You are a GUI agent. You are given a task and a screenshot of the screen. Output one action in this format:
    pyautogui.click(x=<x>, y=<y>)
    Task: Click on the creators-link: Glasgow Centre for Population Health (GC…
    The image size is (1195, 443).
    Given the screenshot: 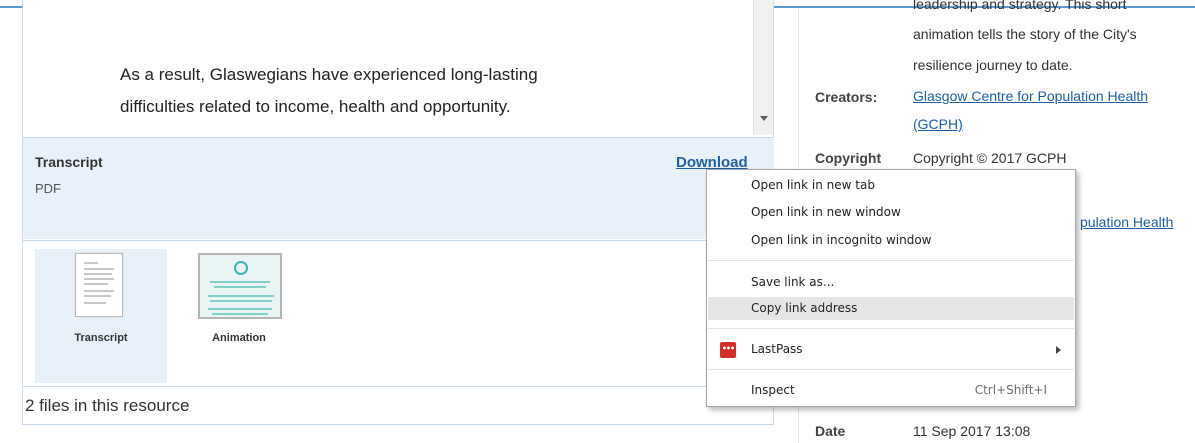 What is the action you would take?
    pyautogui.click(x=1030, y=110)
    